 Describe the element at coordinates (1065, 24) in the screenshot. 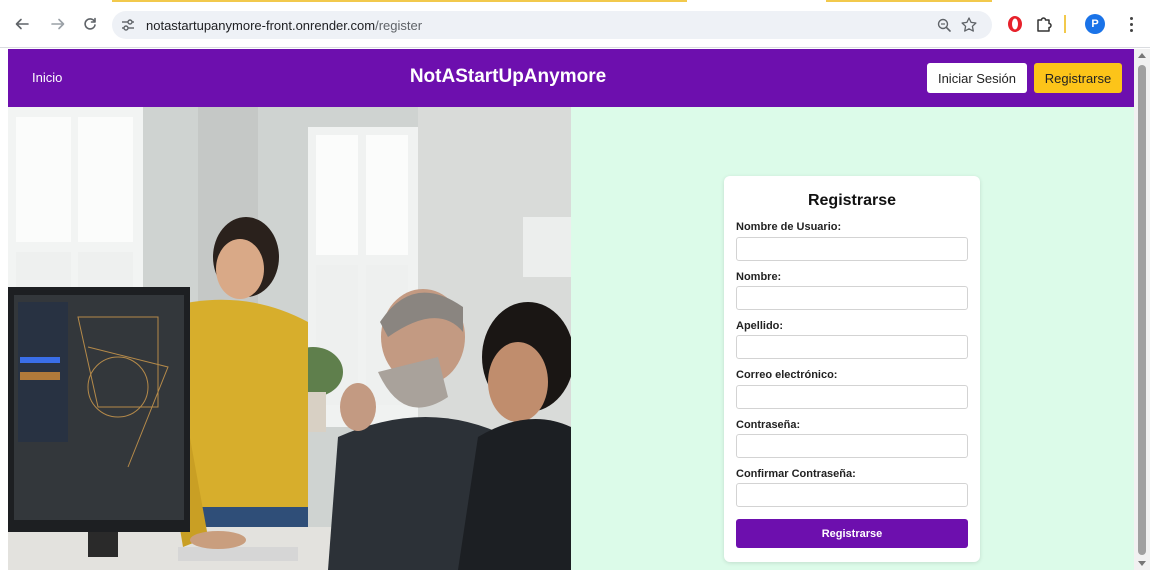

I see `toolbar-separator` at that location.